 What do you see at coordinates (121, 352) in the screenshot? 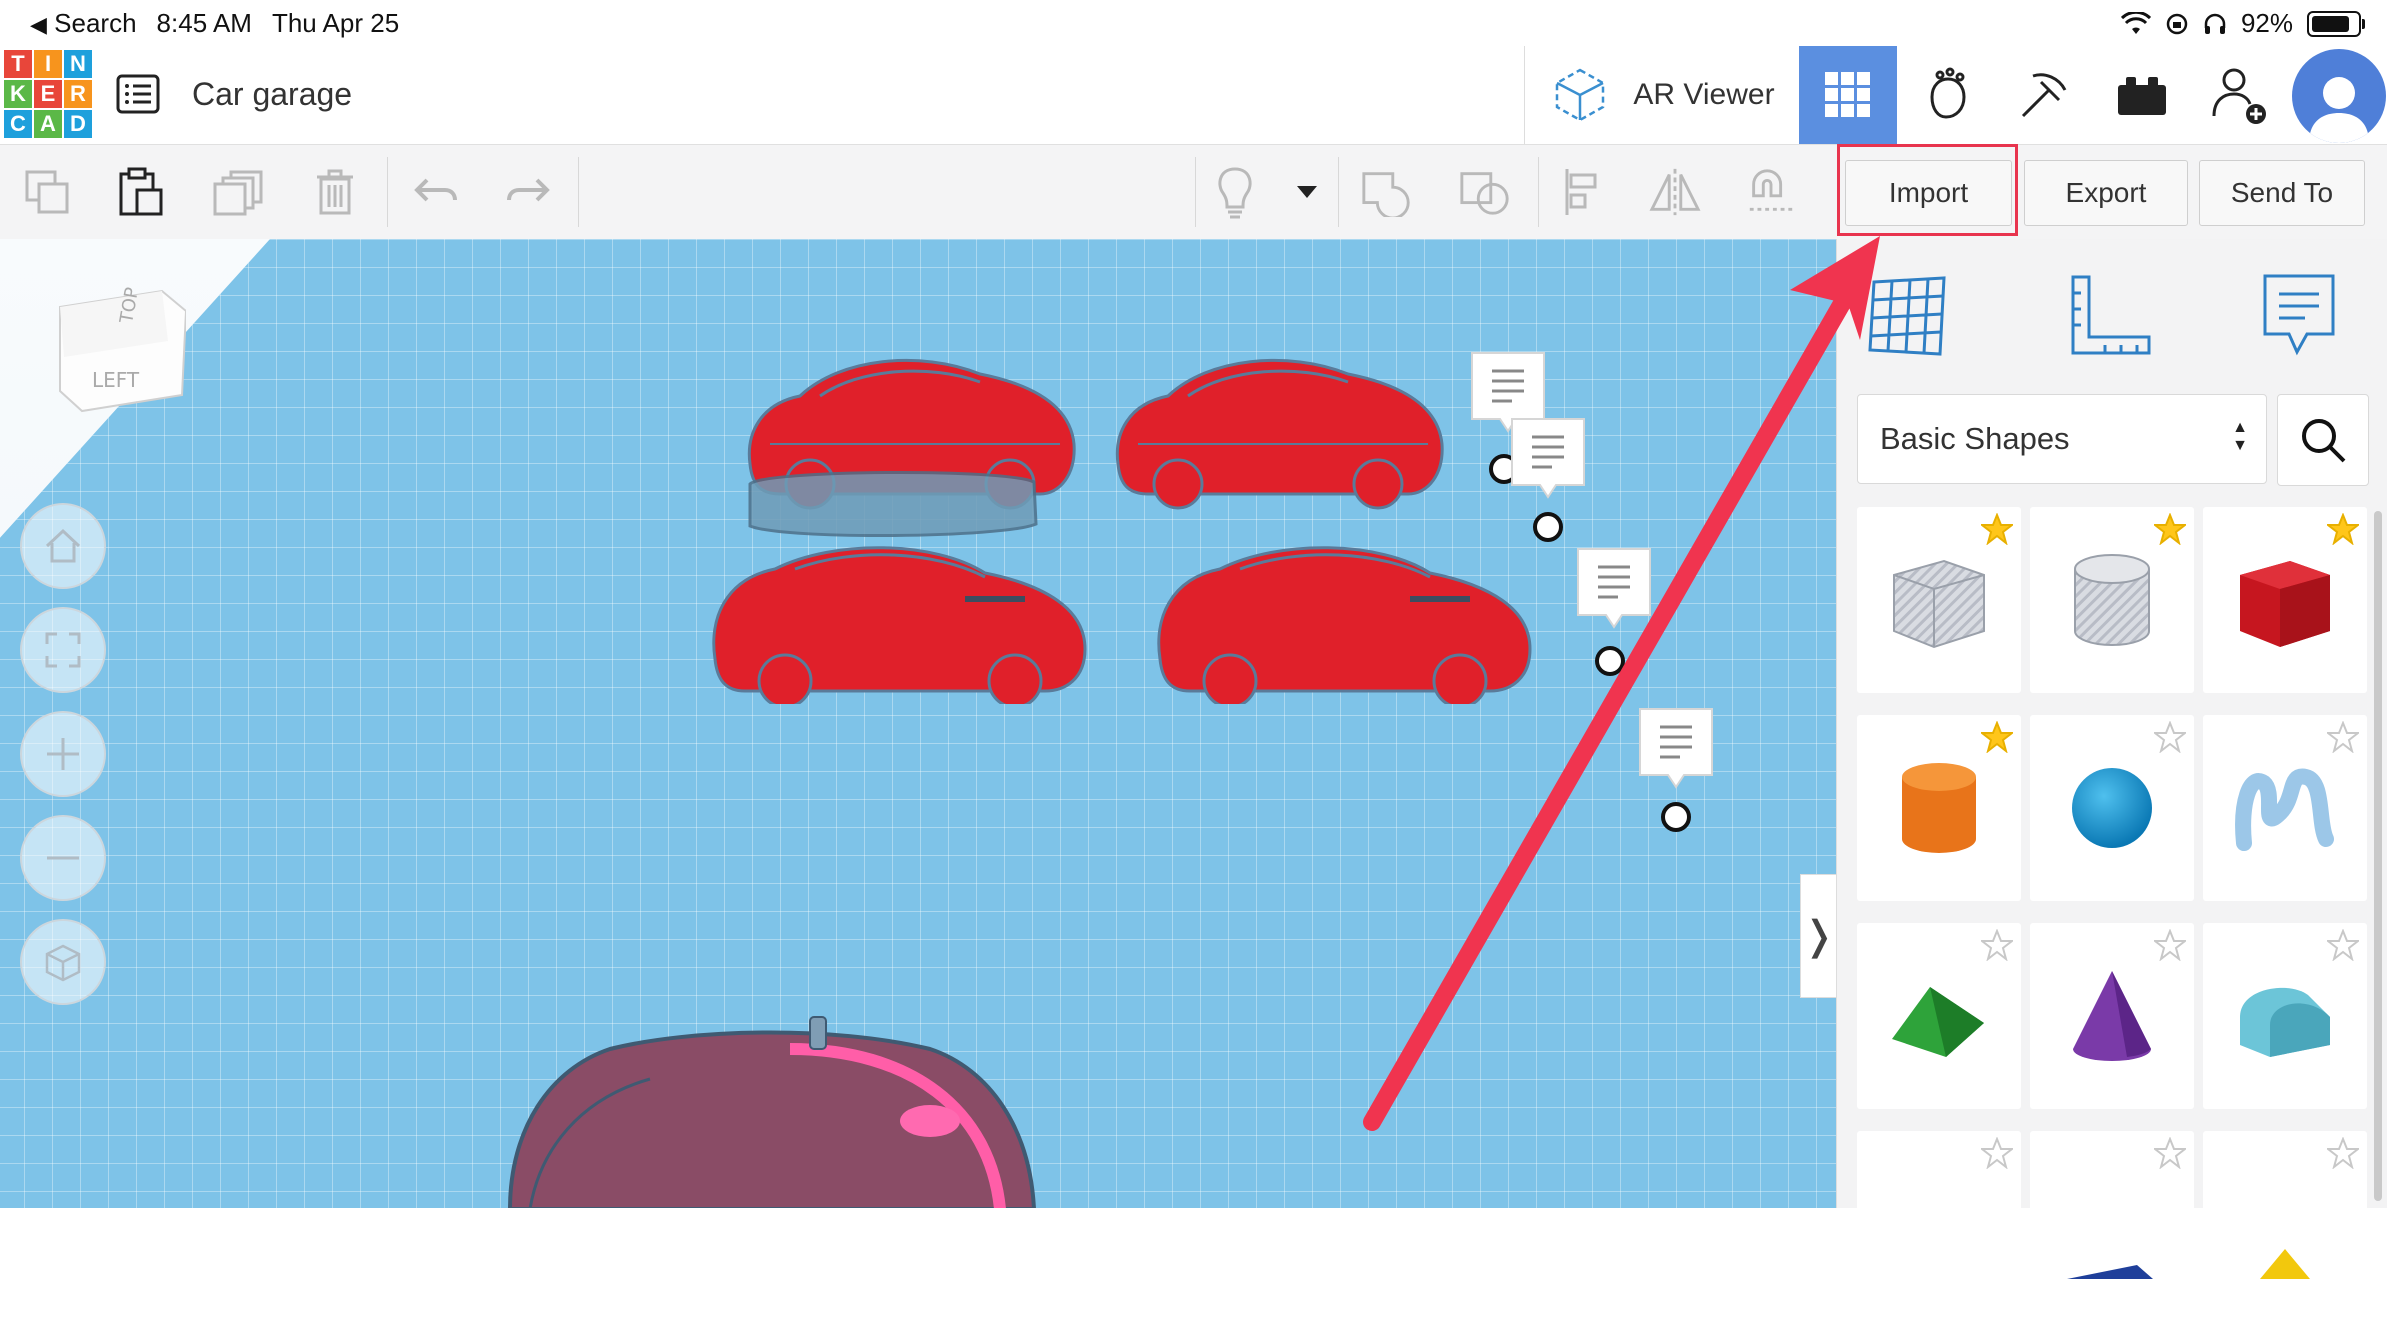
I see `view-cube: TOP LEFT` at bounding box center [121, 352].